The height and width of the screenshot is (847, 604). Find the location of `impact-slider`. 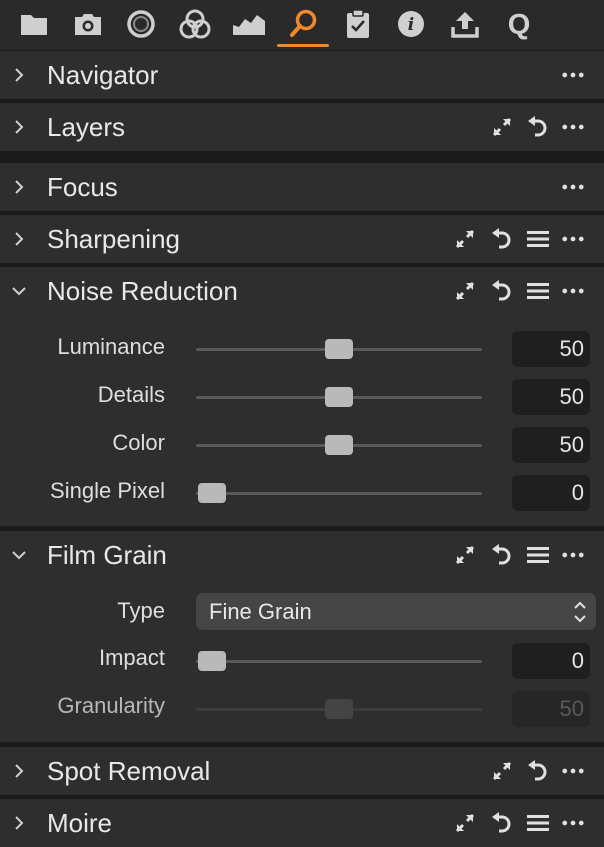

impact-slider is located at coordinates (339, 661).